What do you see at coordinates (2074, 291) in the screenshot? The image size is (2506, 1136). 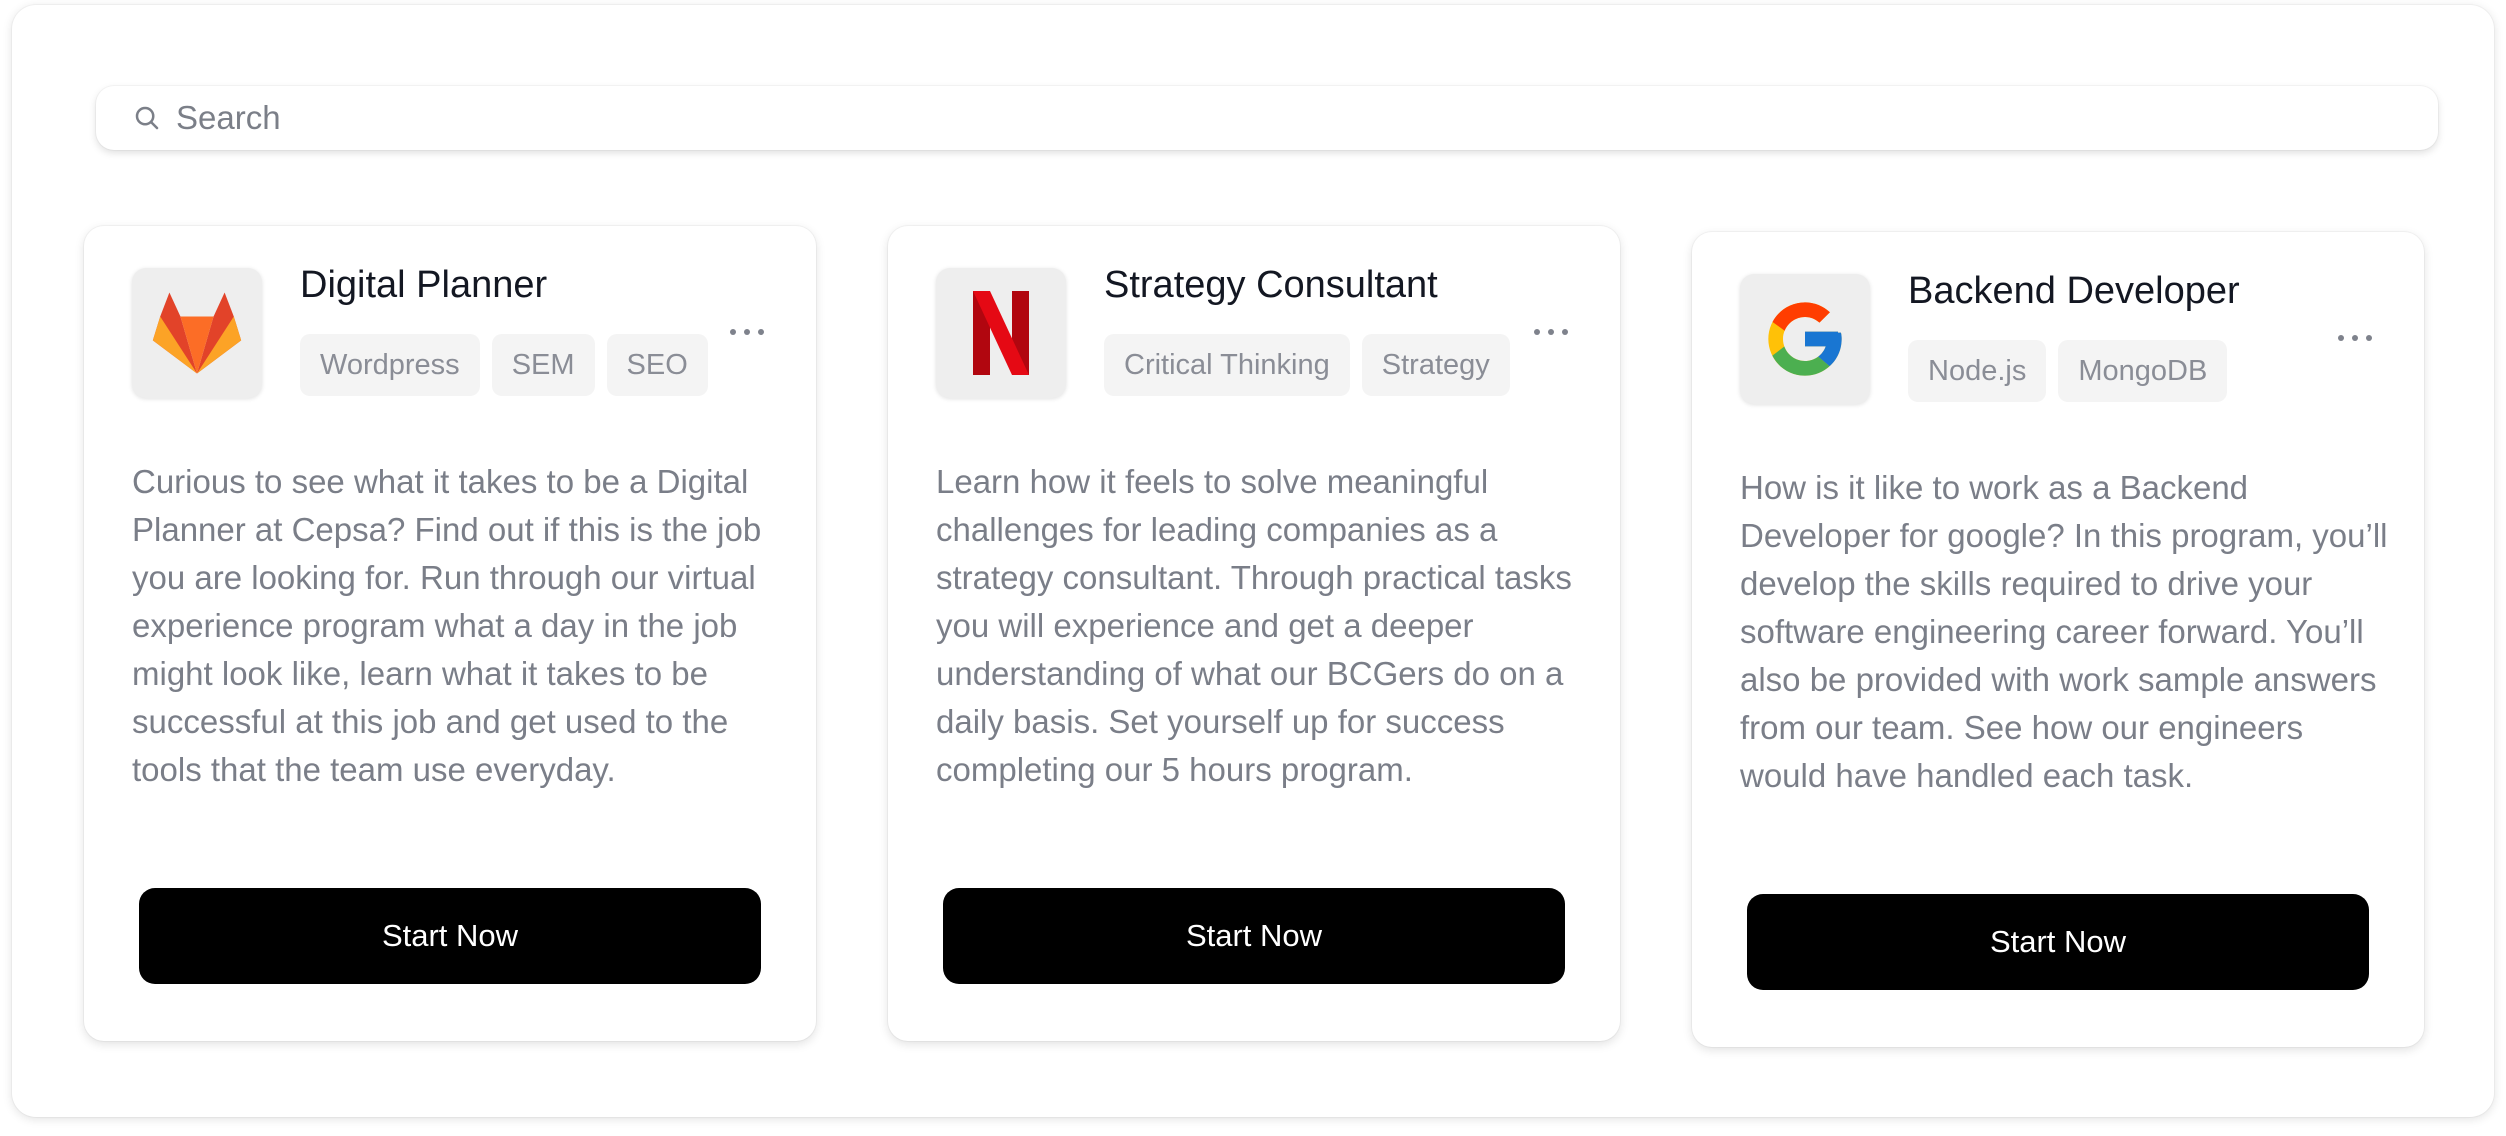 I see `card-title: Backend Developer` at bounding box center [2074, 291].